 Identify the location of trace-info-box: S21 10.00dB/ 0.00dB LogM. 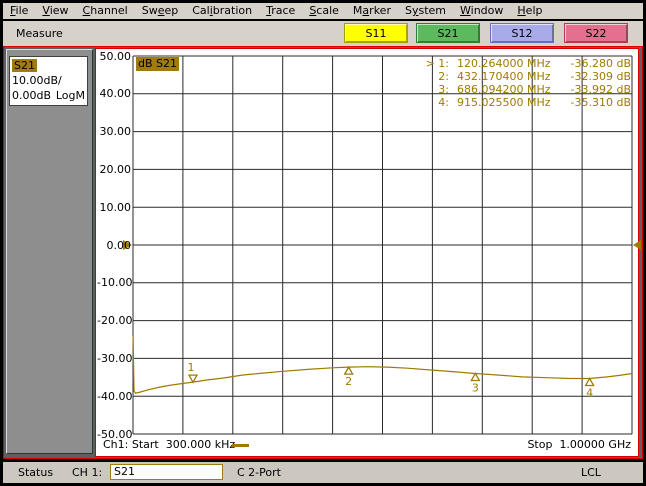
(48, 81).